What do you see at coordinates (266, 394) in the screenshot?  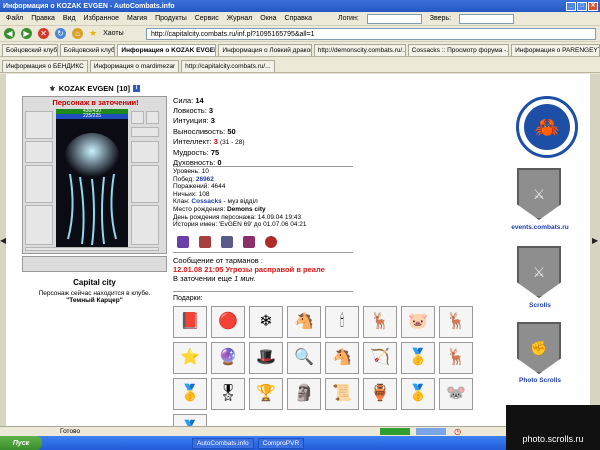 I see `gift-item: 🏆` at bounding box center [266, 394].